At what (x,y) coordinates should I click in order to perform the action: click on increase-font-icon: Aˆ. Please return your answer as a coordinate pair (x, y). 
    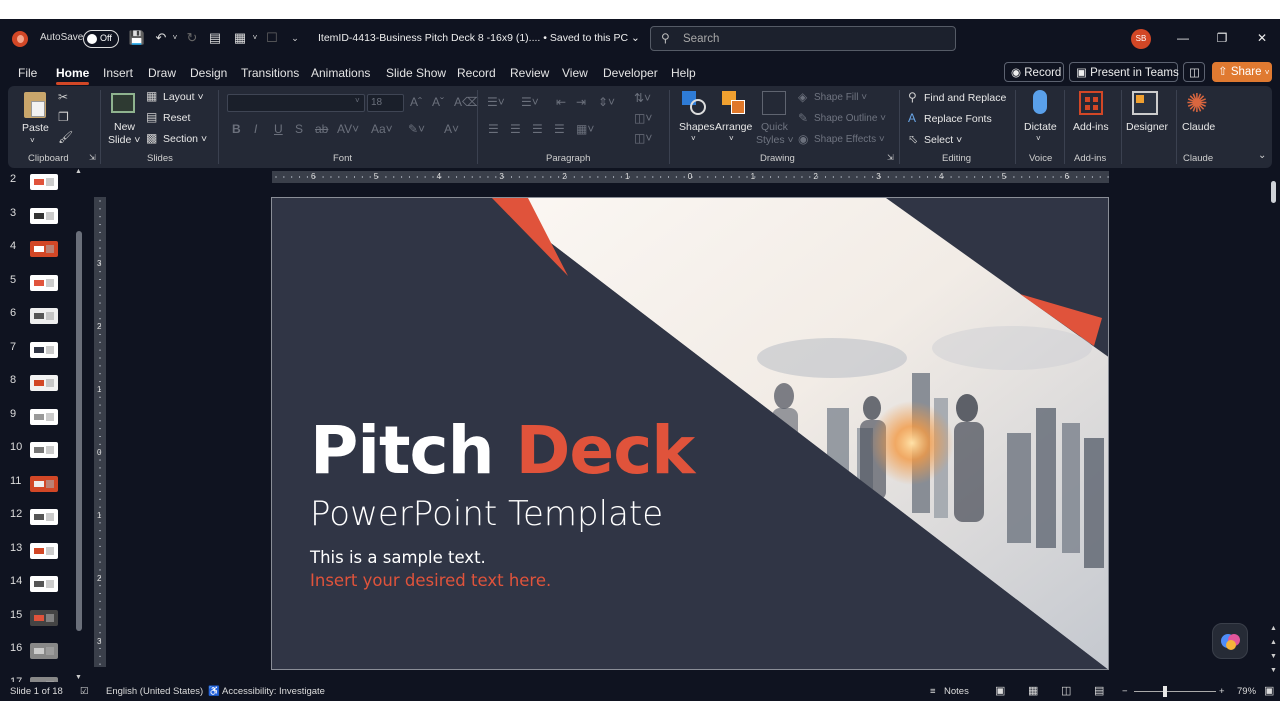
    Looking at the image, I should click on (416, 102).